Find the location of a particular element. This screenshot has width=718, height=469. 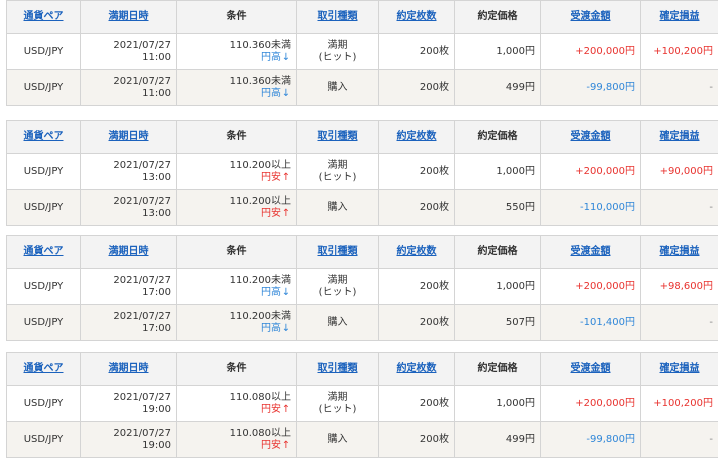

expiry-datetime: 2021/07/27 13:00 is located at coordinates (128, 207).